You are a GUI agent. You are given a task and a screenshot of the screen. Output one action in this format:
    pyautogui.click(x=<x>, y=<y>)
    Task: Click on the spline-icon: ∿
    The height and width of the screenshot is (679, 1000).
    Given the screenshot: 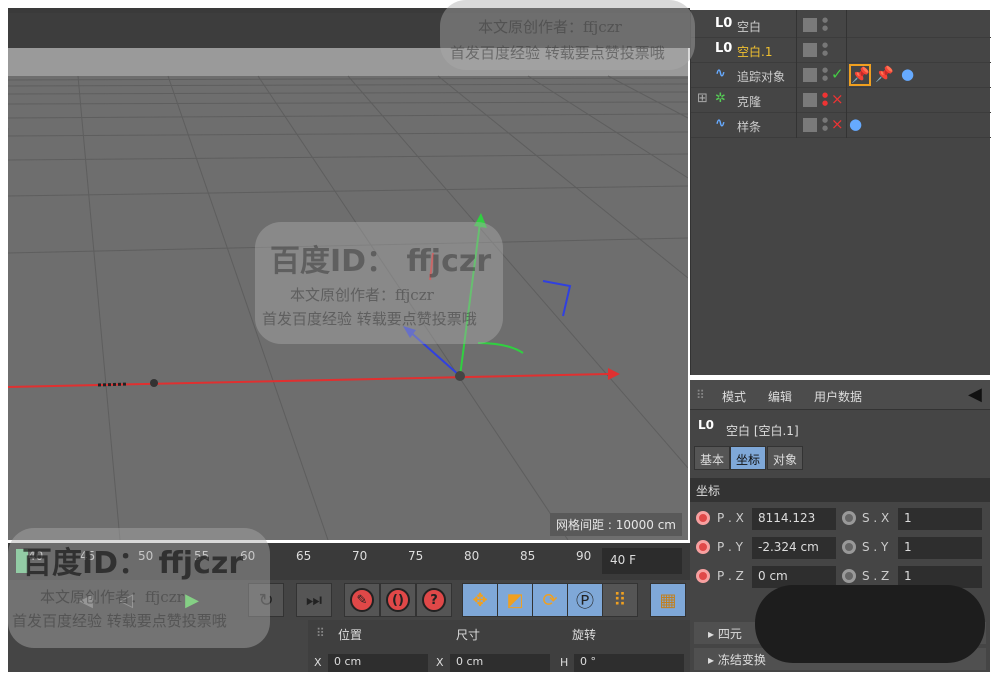 What is the action you would take?
    pyautogui.click(x=720, y=123)
    